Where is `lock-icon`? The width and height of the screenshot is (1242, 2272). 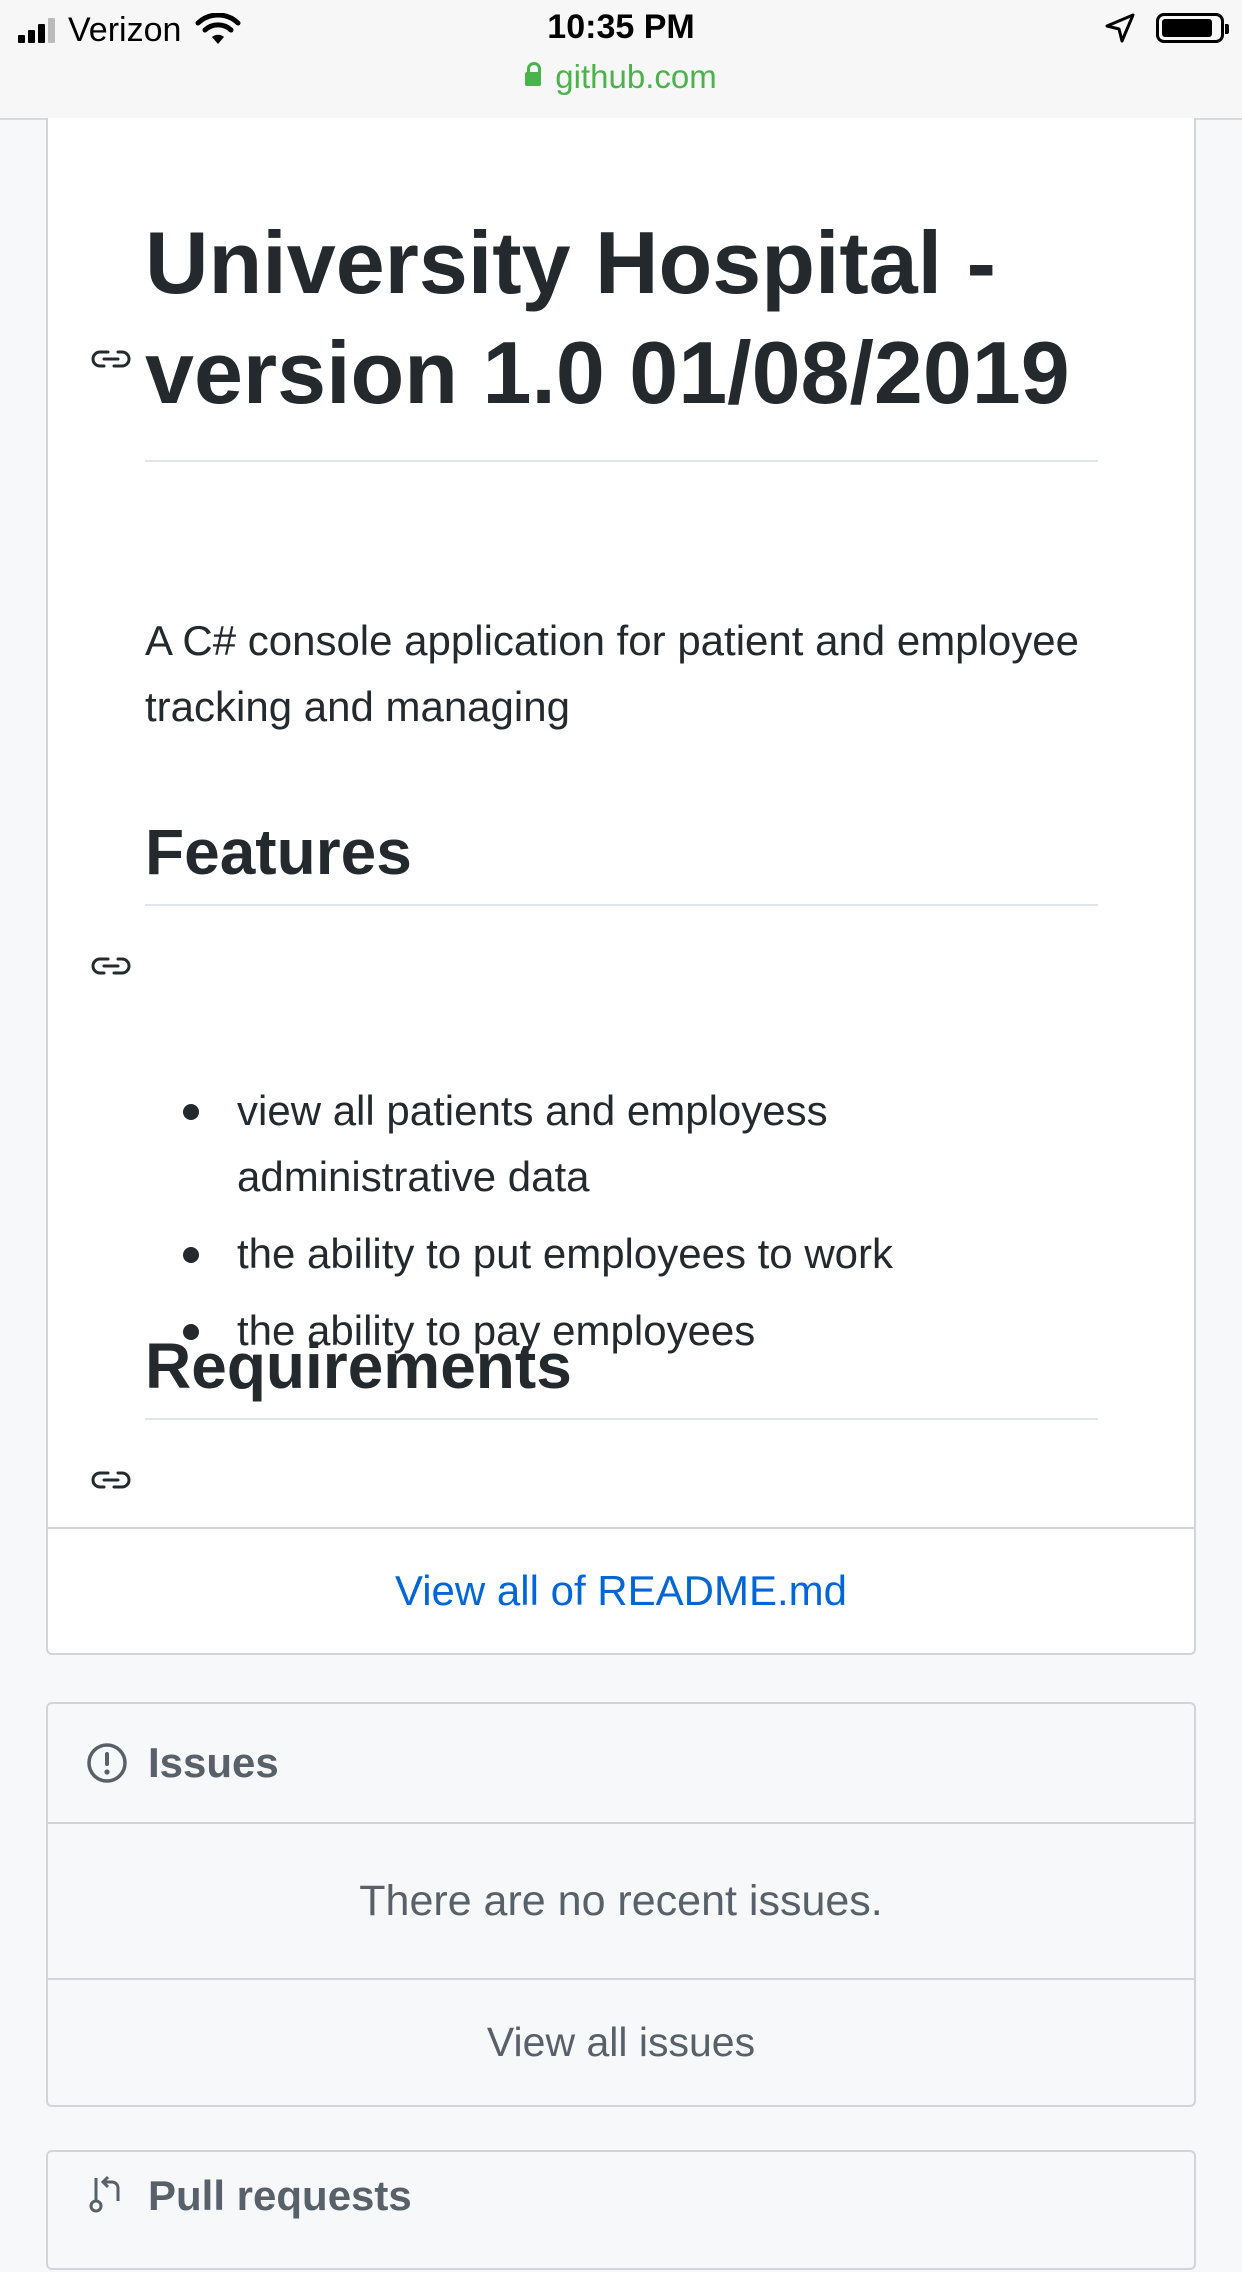
lock-icon is located at coordinates (533, 74).